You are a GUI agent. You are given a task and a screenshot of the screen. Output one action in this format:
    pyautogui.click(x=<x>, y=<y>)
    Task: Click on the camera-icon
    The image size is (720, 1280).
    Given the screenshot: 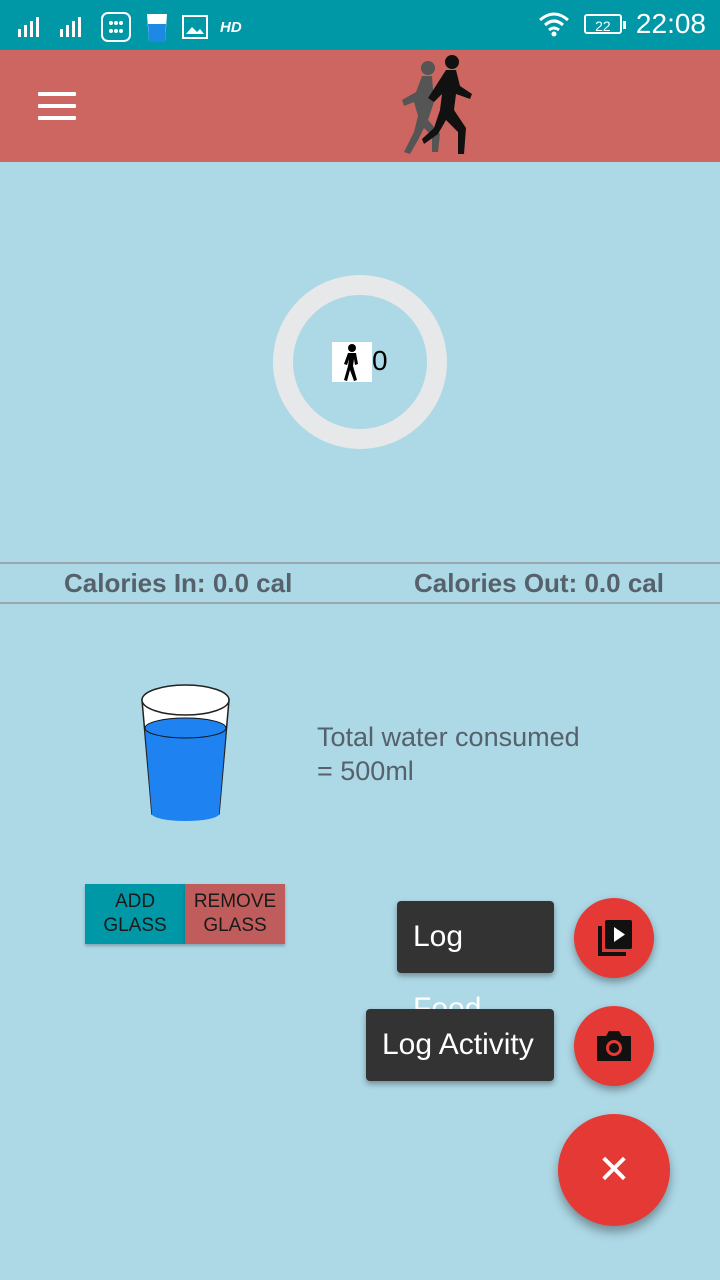 What is the action you would take?
    pyautogui.click(x=614, y=1046)
    